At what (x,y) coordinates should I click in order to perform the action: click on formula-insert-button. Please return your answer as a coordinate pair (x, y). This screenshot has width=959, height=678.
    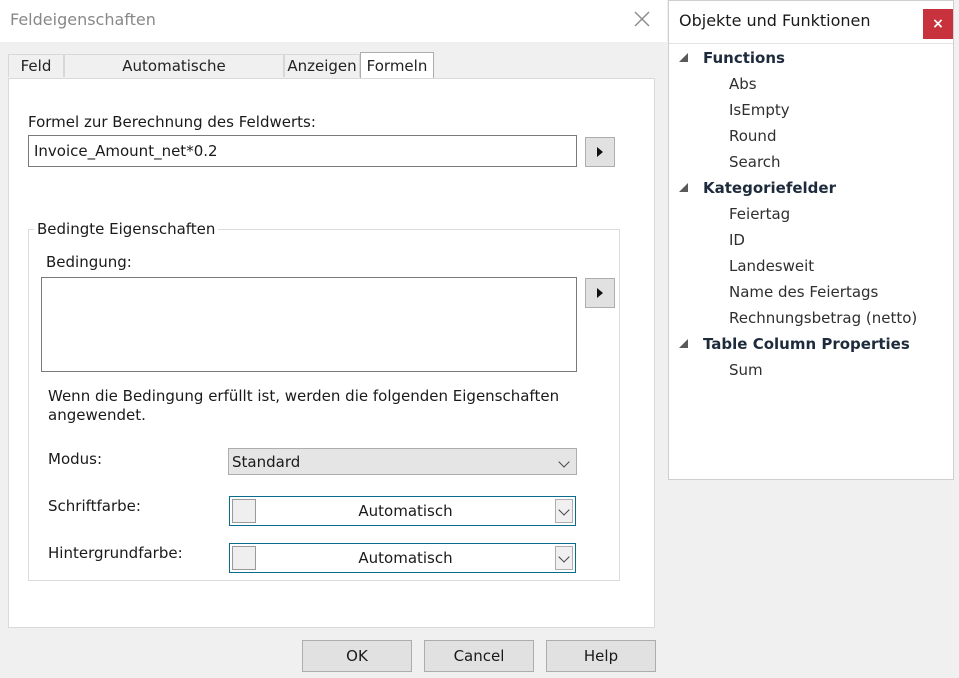
    Looking at the image, I should click on (600, 152).